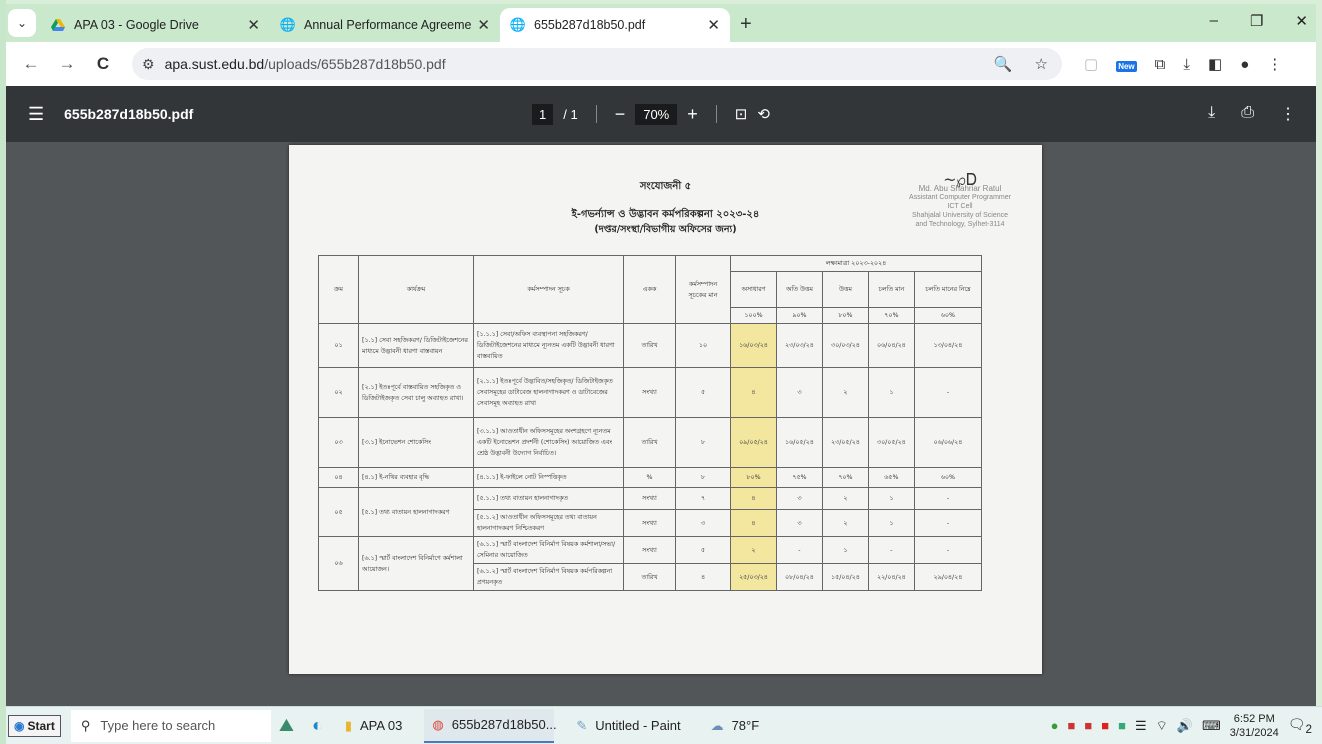 This screenshot has height=744, width=1322. What do you see at coordinates (570, 114) in the screenshot?
I see `page-total: / 1` at bounding box center [570, 114].